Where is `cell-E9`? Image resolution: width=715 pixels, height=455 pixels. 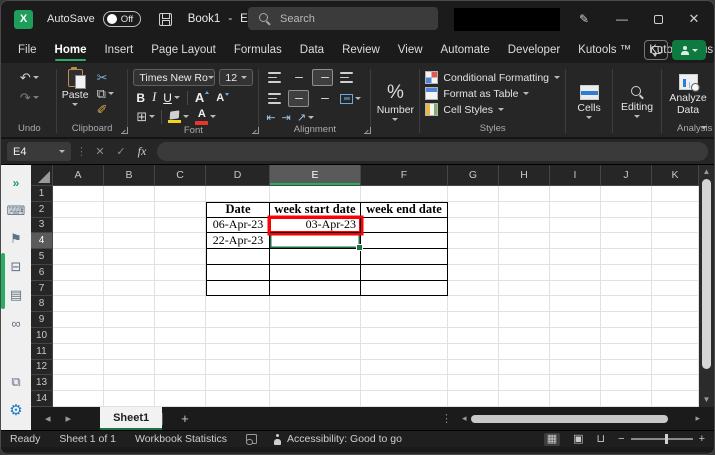
cell-E9 is located at coordinates (315, 320).